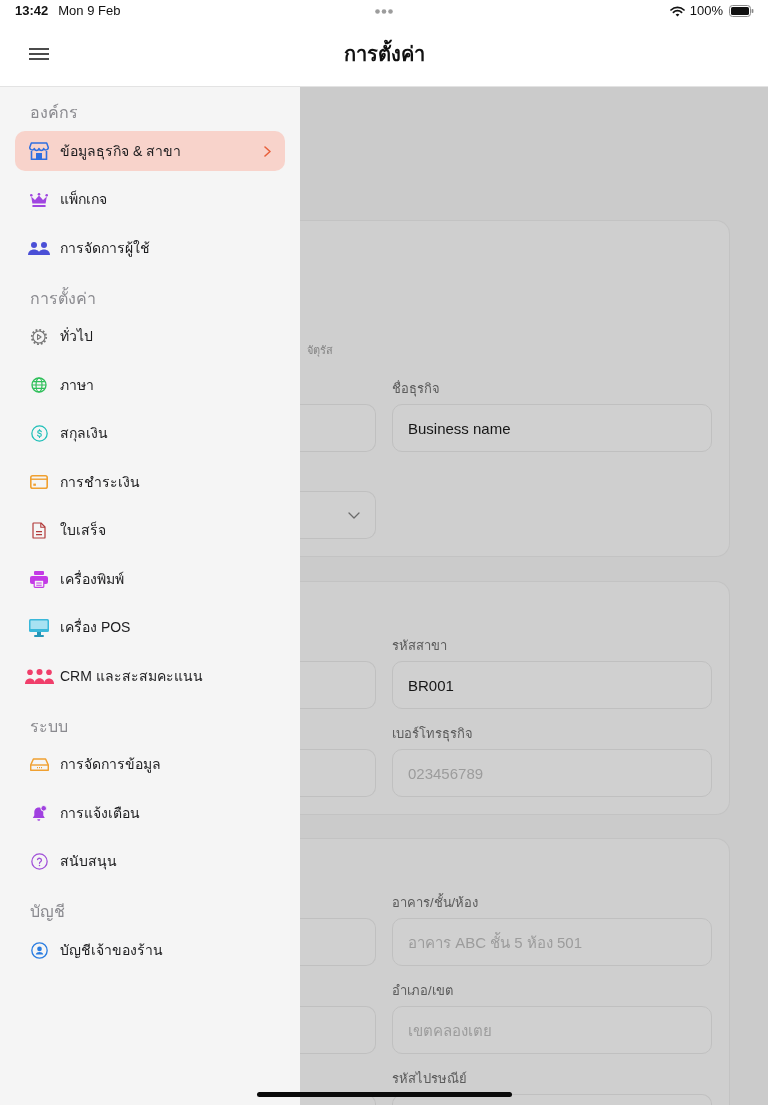 This screenshot has width=768, height=1105. What do you see at coordinates (150, 676) in the screenshot?
I see `sidebar-item: CRM และสะสมคะแนน` at bounding box center [150, 676].